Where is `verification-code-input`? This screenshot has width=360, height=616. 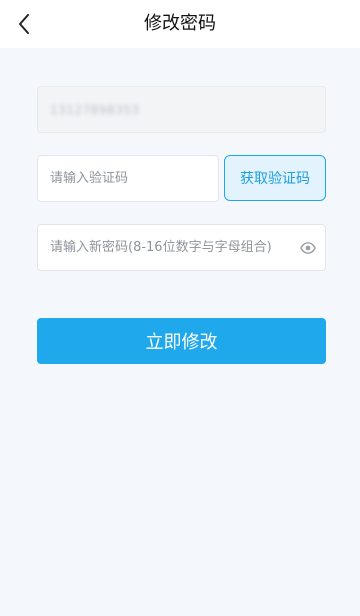 verification-code-input is located at coordinates (128, 178).